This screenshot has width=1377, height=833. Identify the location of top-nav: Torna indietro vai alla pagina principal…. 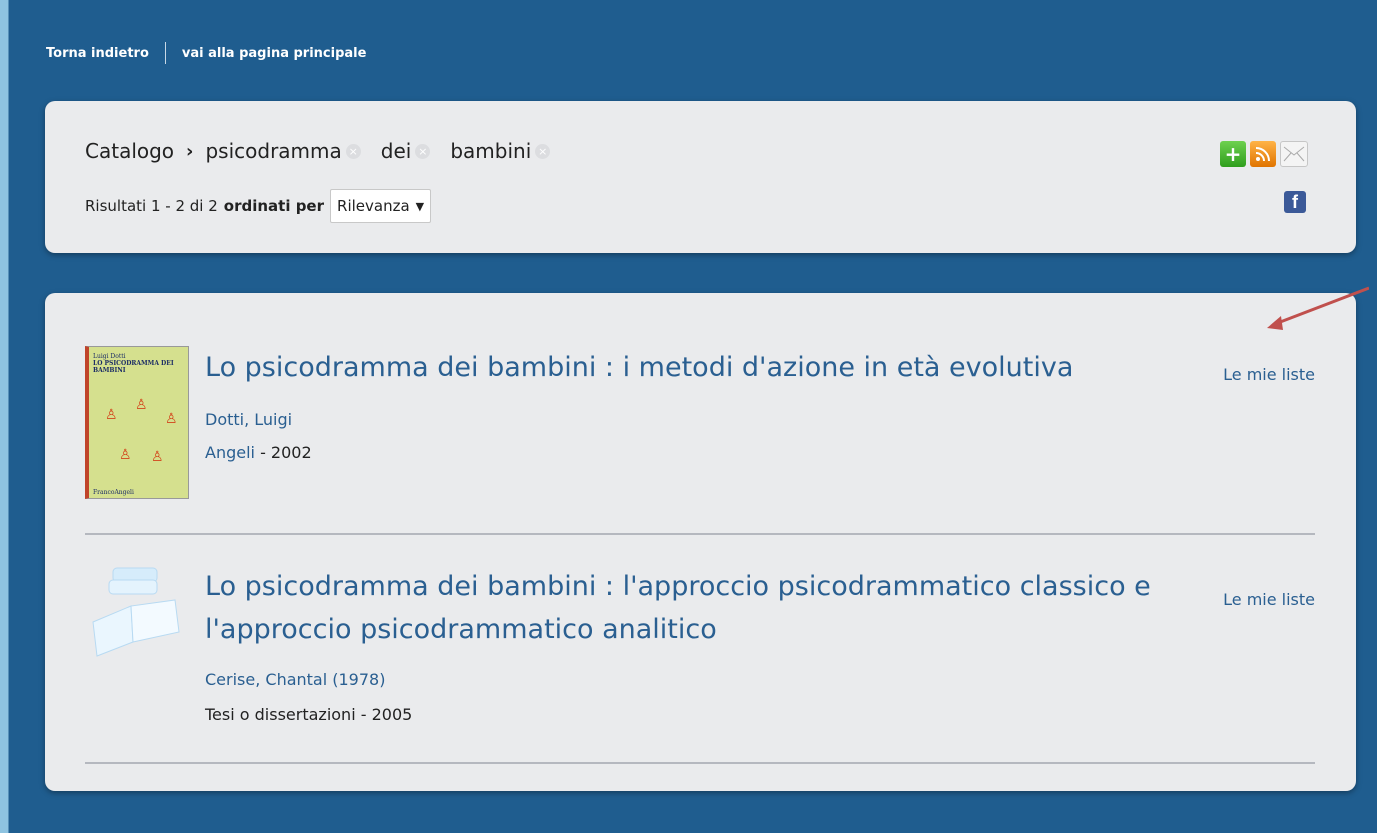
(206, 53).